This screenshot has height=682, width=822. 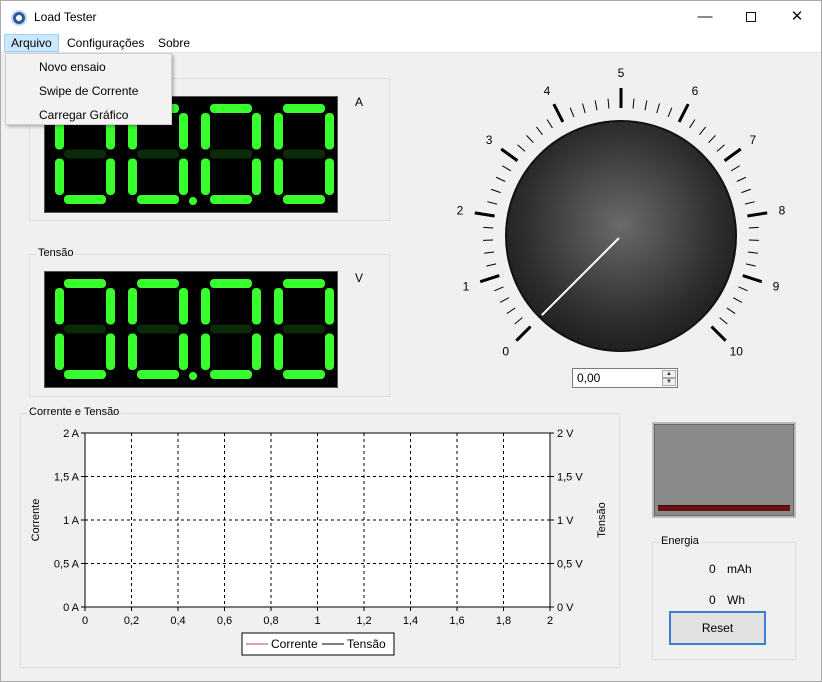 What do you see at coordinates (669, 382) in the screenshot?
I see `spin-down-button: ▼` at bounding box center [669, 382].